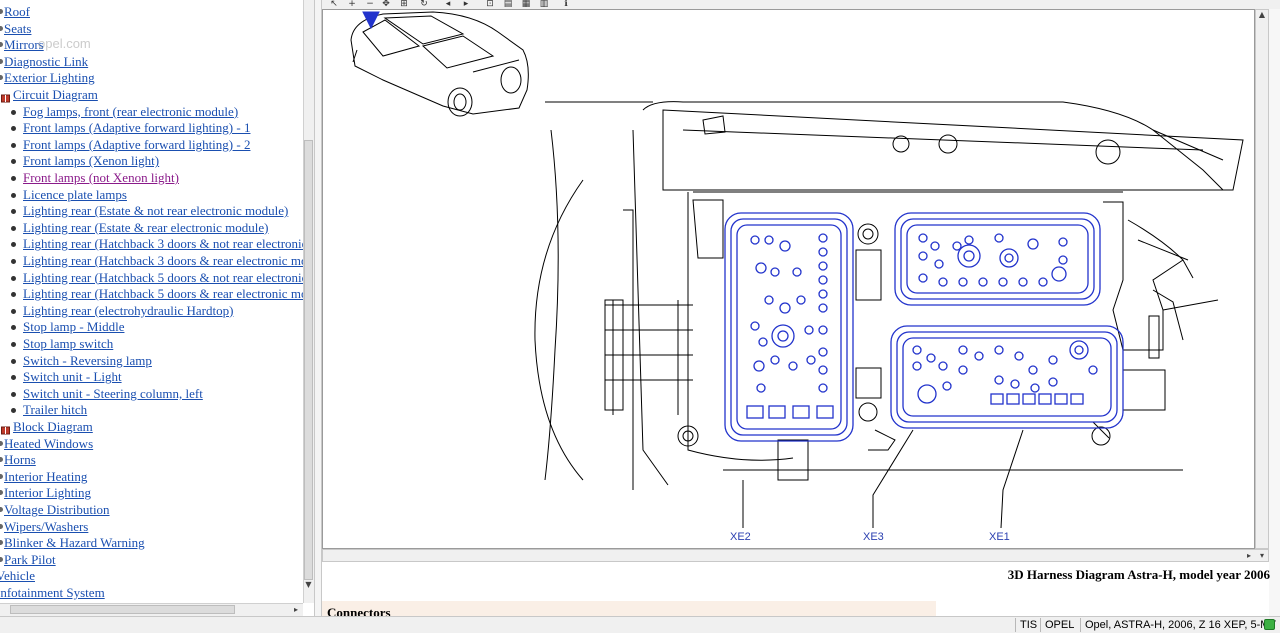  What do you see at coordinates (75, 195) in the screenshot?
I see `tree-item: Licence plate lamps` at bounding box center [75, 195].